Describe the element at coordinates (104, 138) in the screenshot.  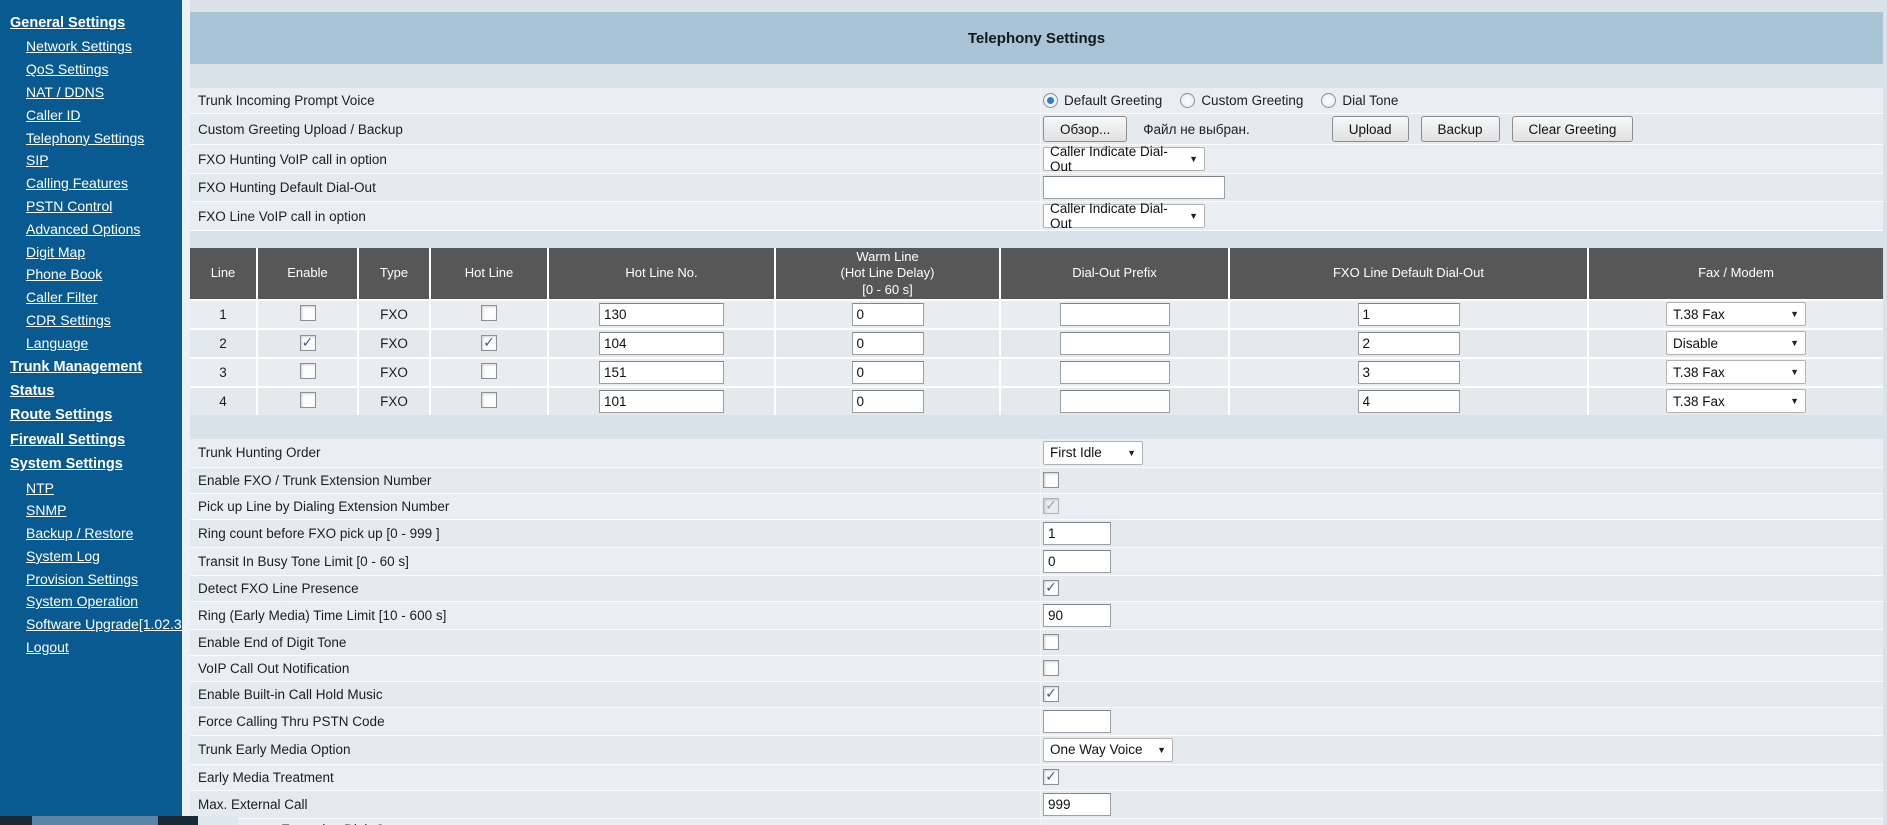
I see `sidebar-item-telephony-settings: Telephony Settings` at that location.